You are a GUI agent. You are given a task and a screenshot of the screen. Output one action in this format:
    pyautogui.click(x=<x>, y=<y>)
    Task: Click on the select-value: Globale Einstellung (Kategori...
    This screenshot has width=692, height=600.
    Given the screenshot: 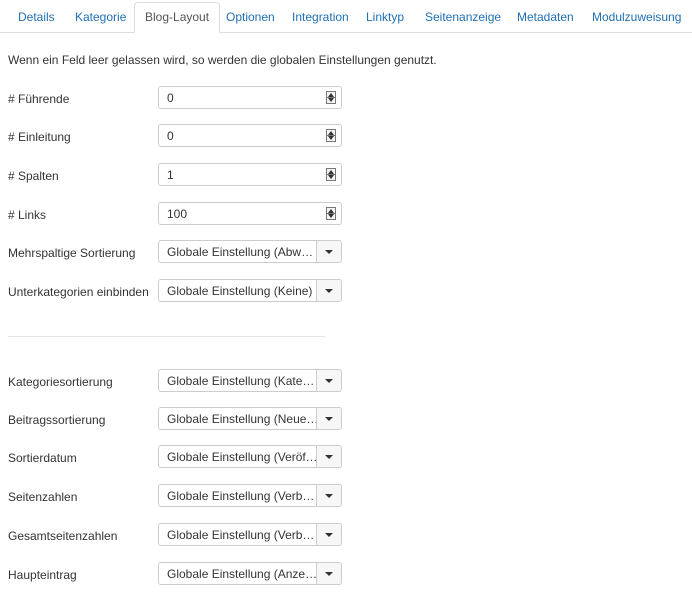 What is the action you would take?
    pyautogui.click(x=243, y=381)
    